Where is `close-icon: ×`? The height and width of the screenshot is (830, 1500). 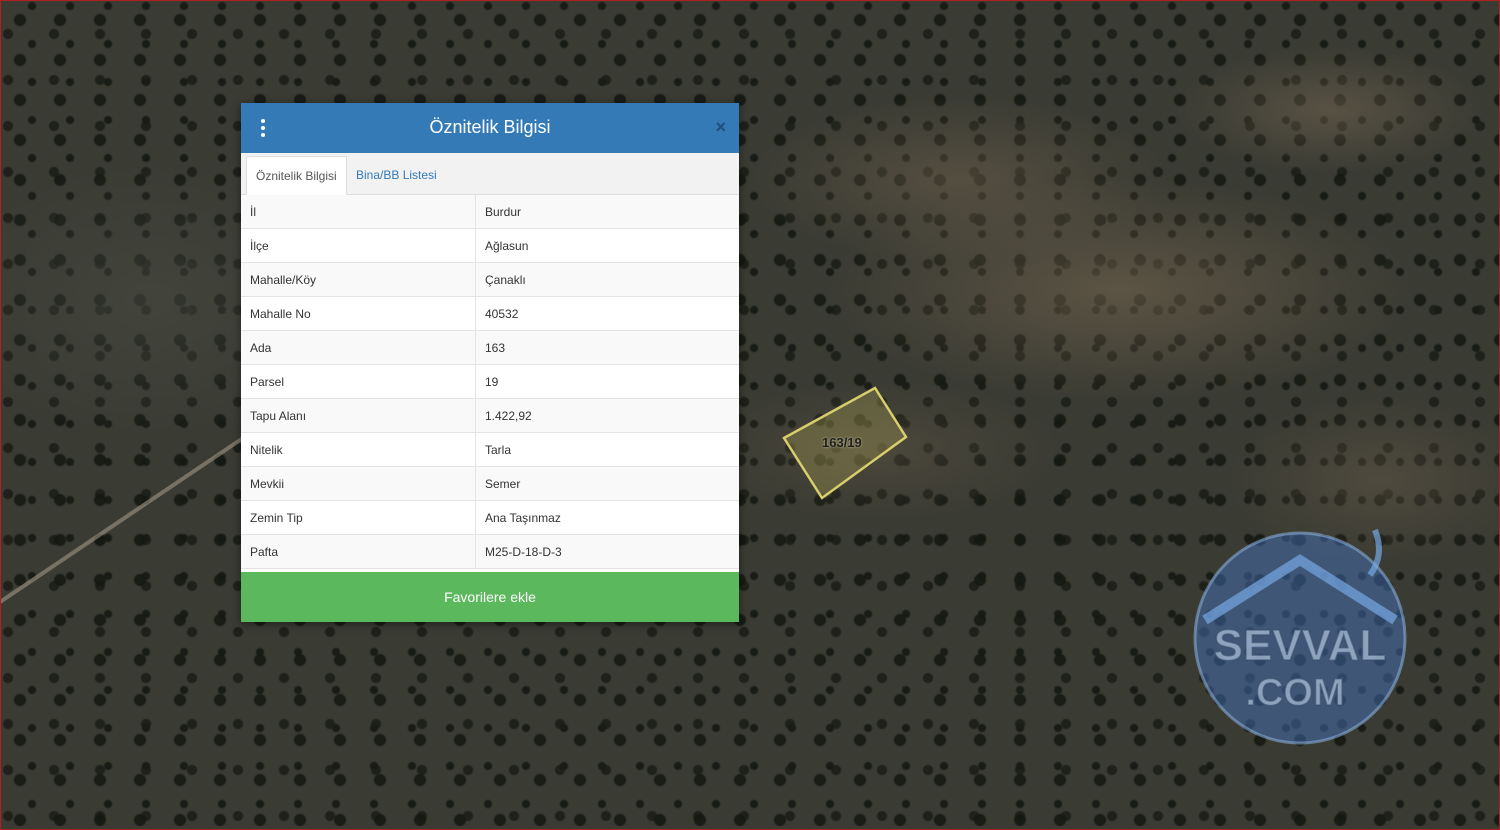
close-icon: × is located at coordinates (720, 127).